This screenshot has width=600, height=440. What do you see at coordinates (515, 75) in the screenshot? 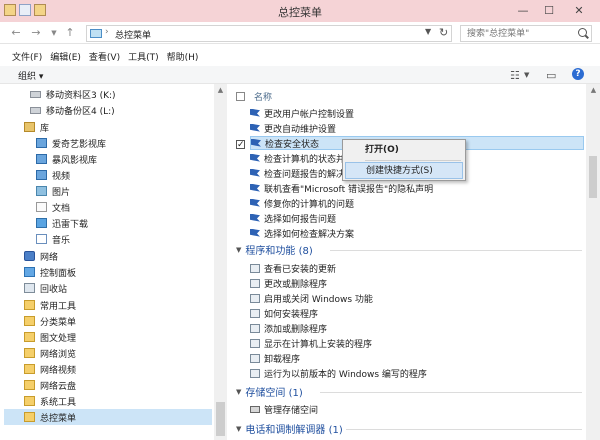
I see `view-options-icon: ☷` at bounding box center [515, 75].